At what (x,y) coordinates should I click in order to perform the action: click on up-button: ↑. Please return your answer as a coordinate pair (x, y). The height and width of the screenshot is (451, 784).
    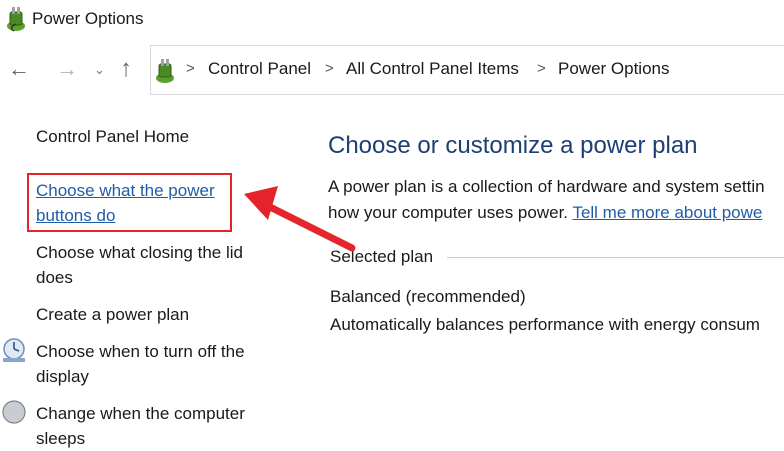
    Looking at the image, I should click on (126, 69).